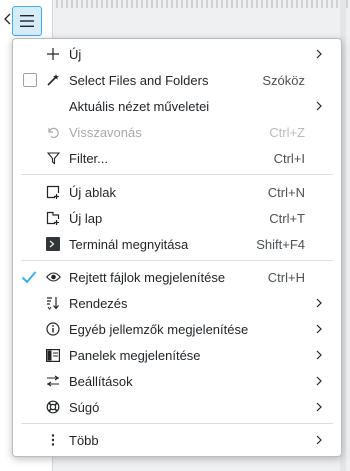 The height and width of the screenshot is (471, 350). I want to click on menu-item-label: Terminál megnyitása, so click(129, 244).